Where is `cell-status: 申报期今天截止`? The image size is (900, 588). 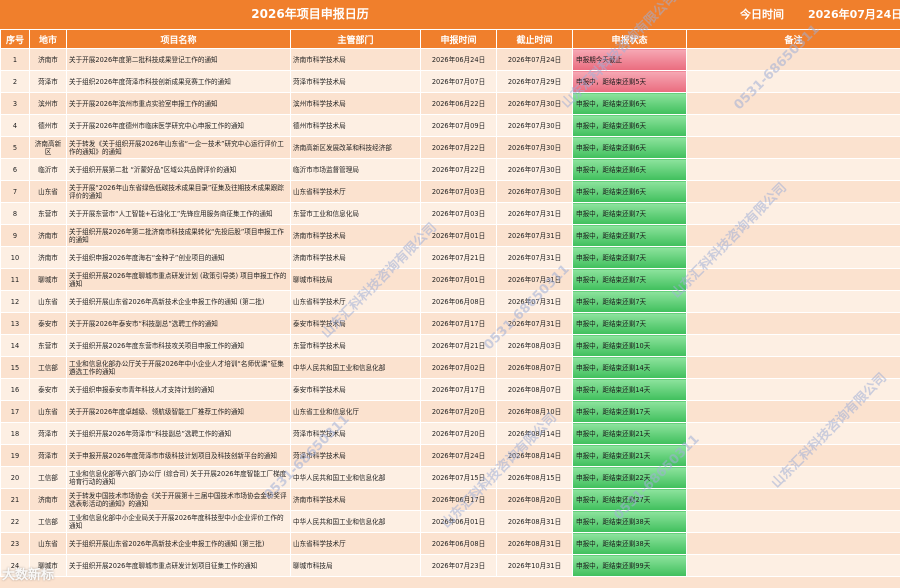 cell-status: 申报期今天截止 is located at coordinates (629, 59).